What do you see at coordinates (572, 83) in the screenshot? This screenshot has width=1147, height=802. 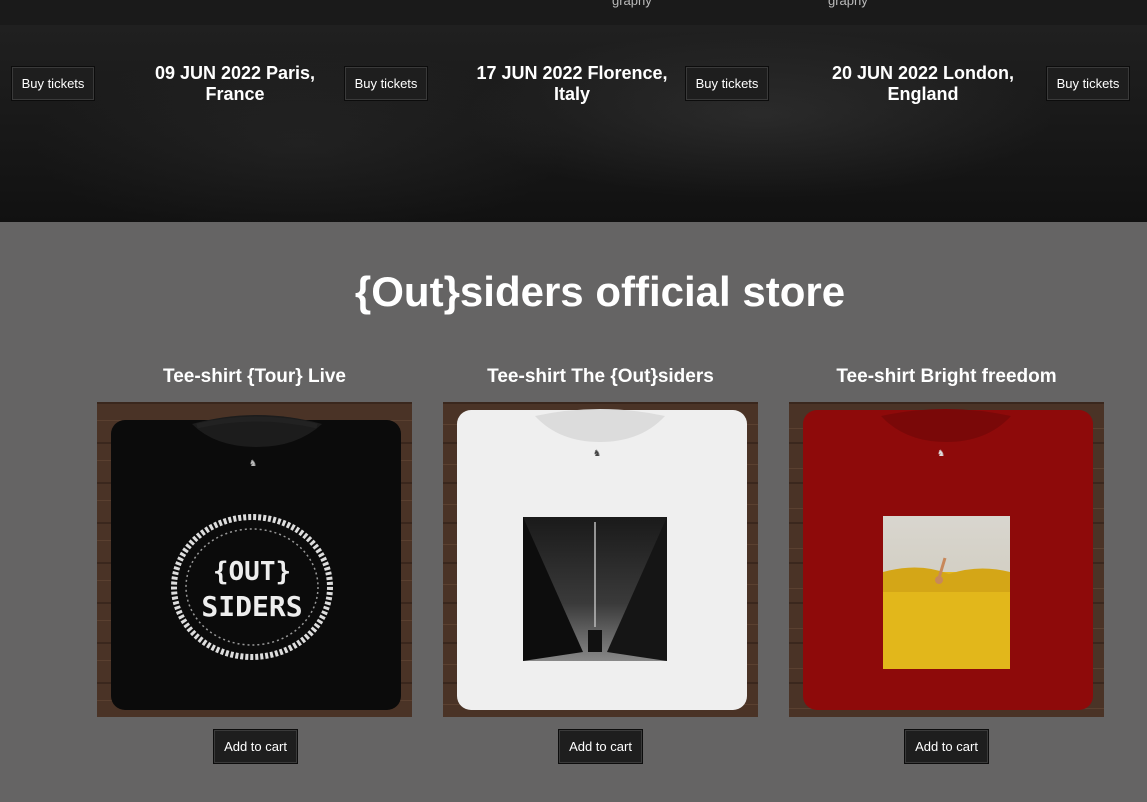 I see `tour-date-florence: 17 JUN 2022 Florence, Italy` at bounding box center [572, 83].